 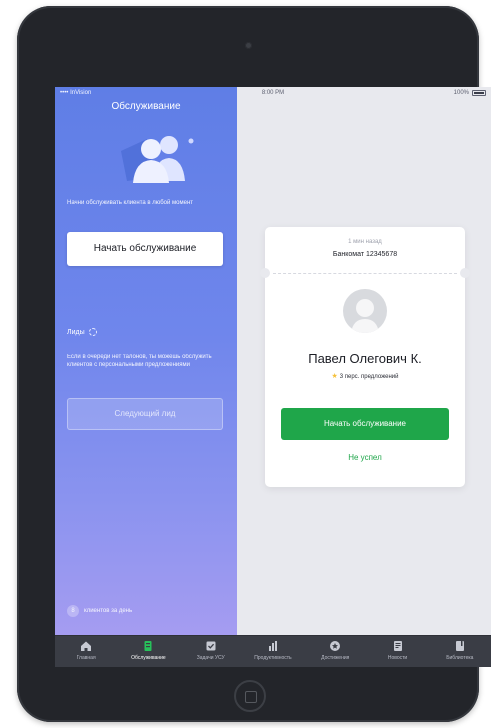 I want to click on tab-library: Библиотека, so click(x=460, y=651).